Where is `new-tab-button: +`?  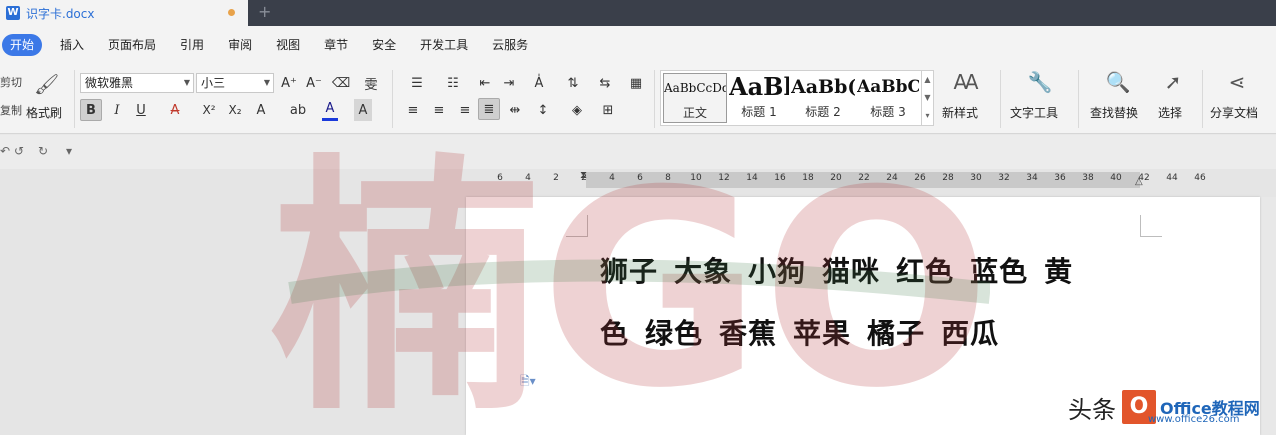 new-tab-button: + is located at coordinates (264, 11).